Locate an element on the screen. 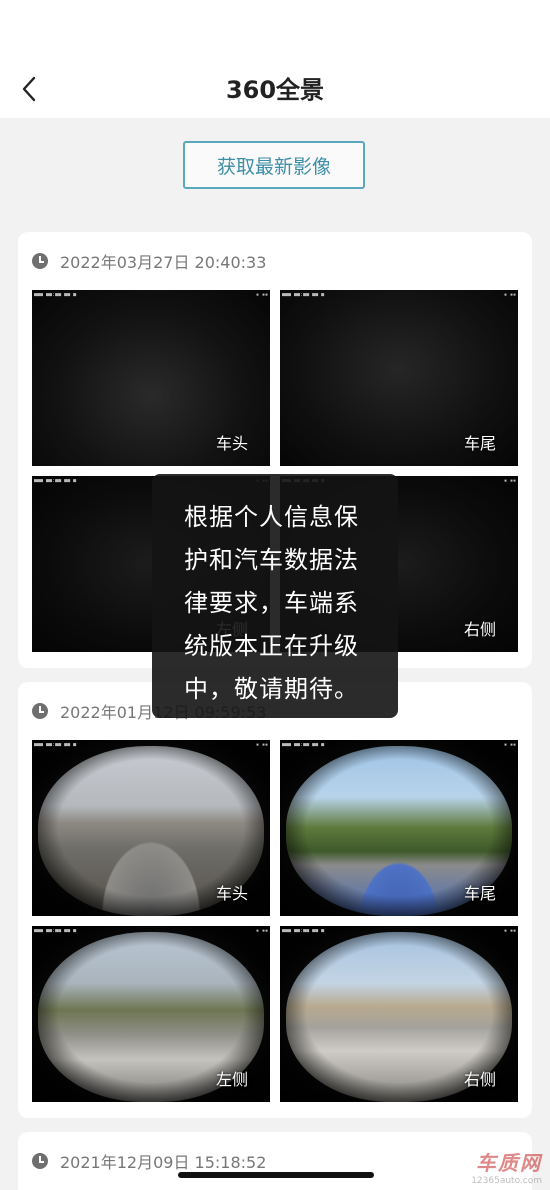  toast-message: 根据个人信息保护和汽车数据法律要求，车端系统版本正在升级中，敬请期待。 is located at coordinates (275, 596).